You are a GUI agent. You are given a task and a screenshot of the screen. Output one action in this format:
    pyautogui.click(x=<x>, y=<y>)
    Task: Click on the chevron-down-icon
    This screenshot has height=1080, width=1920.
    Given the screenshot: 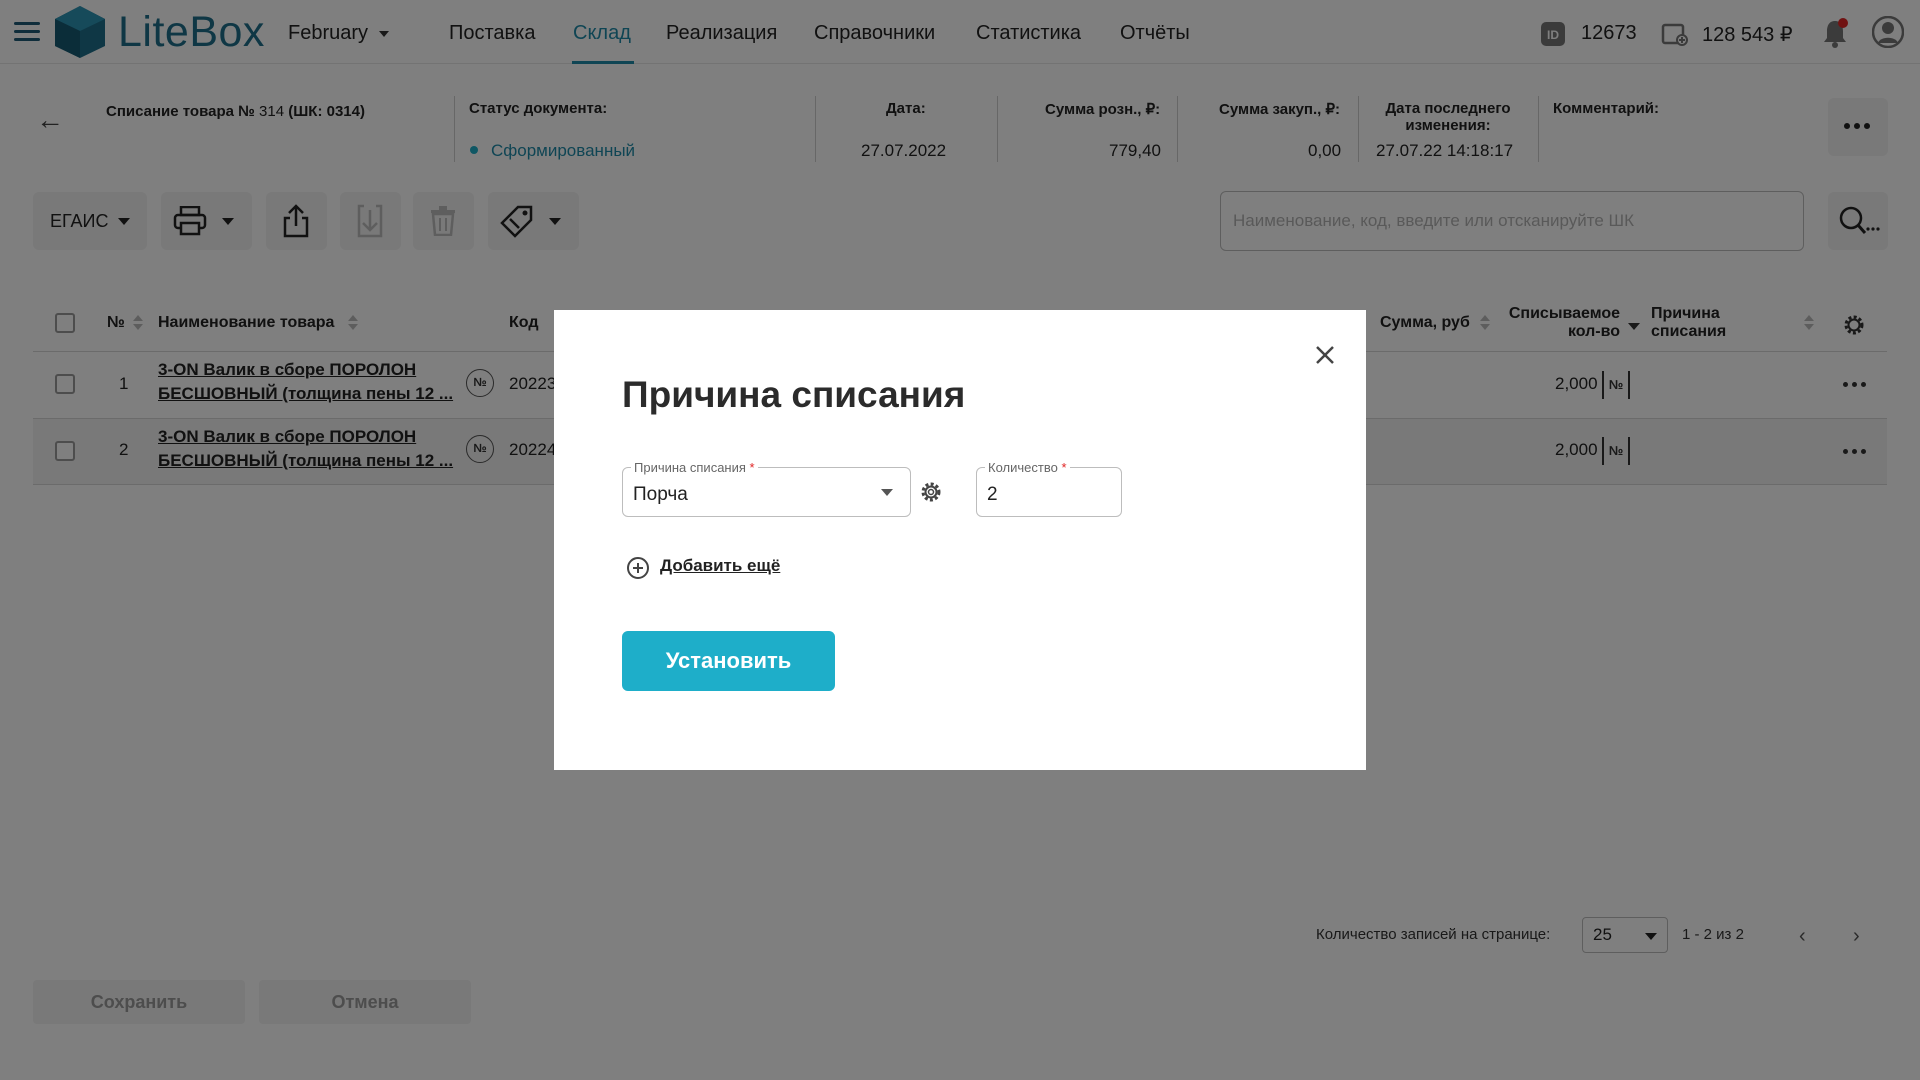 What is the action you would take?
    pyautogui.click(x=887, y=492)
    